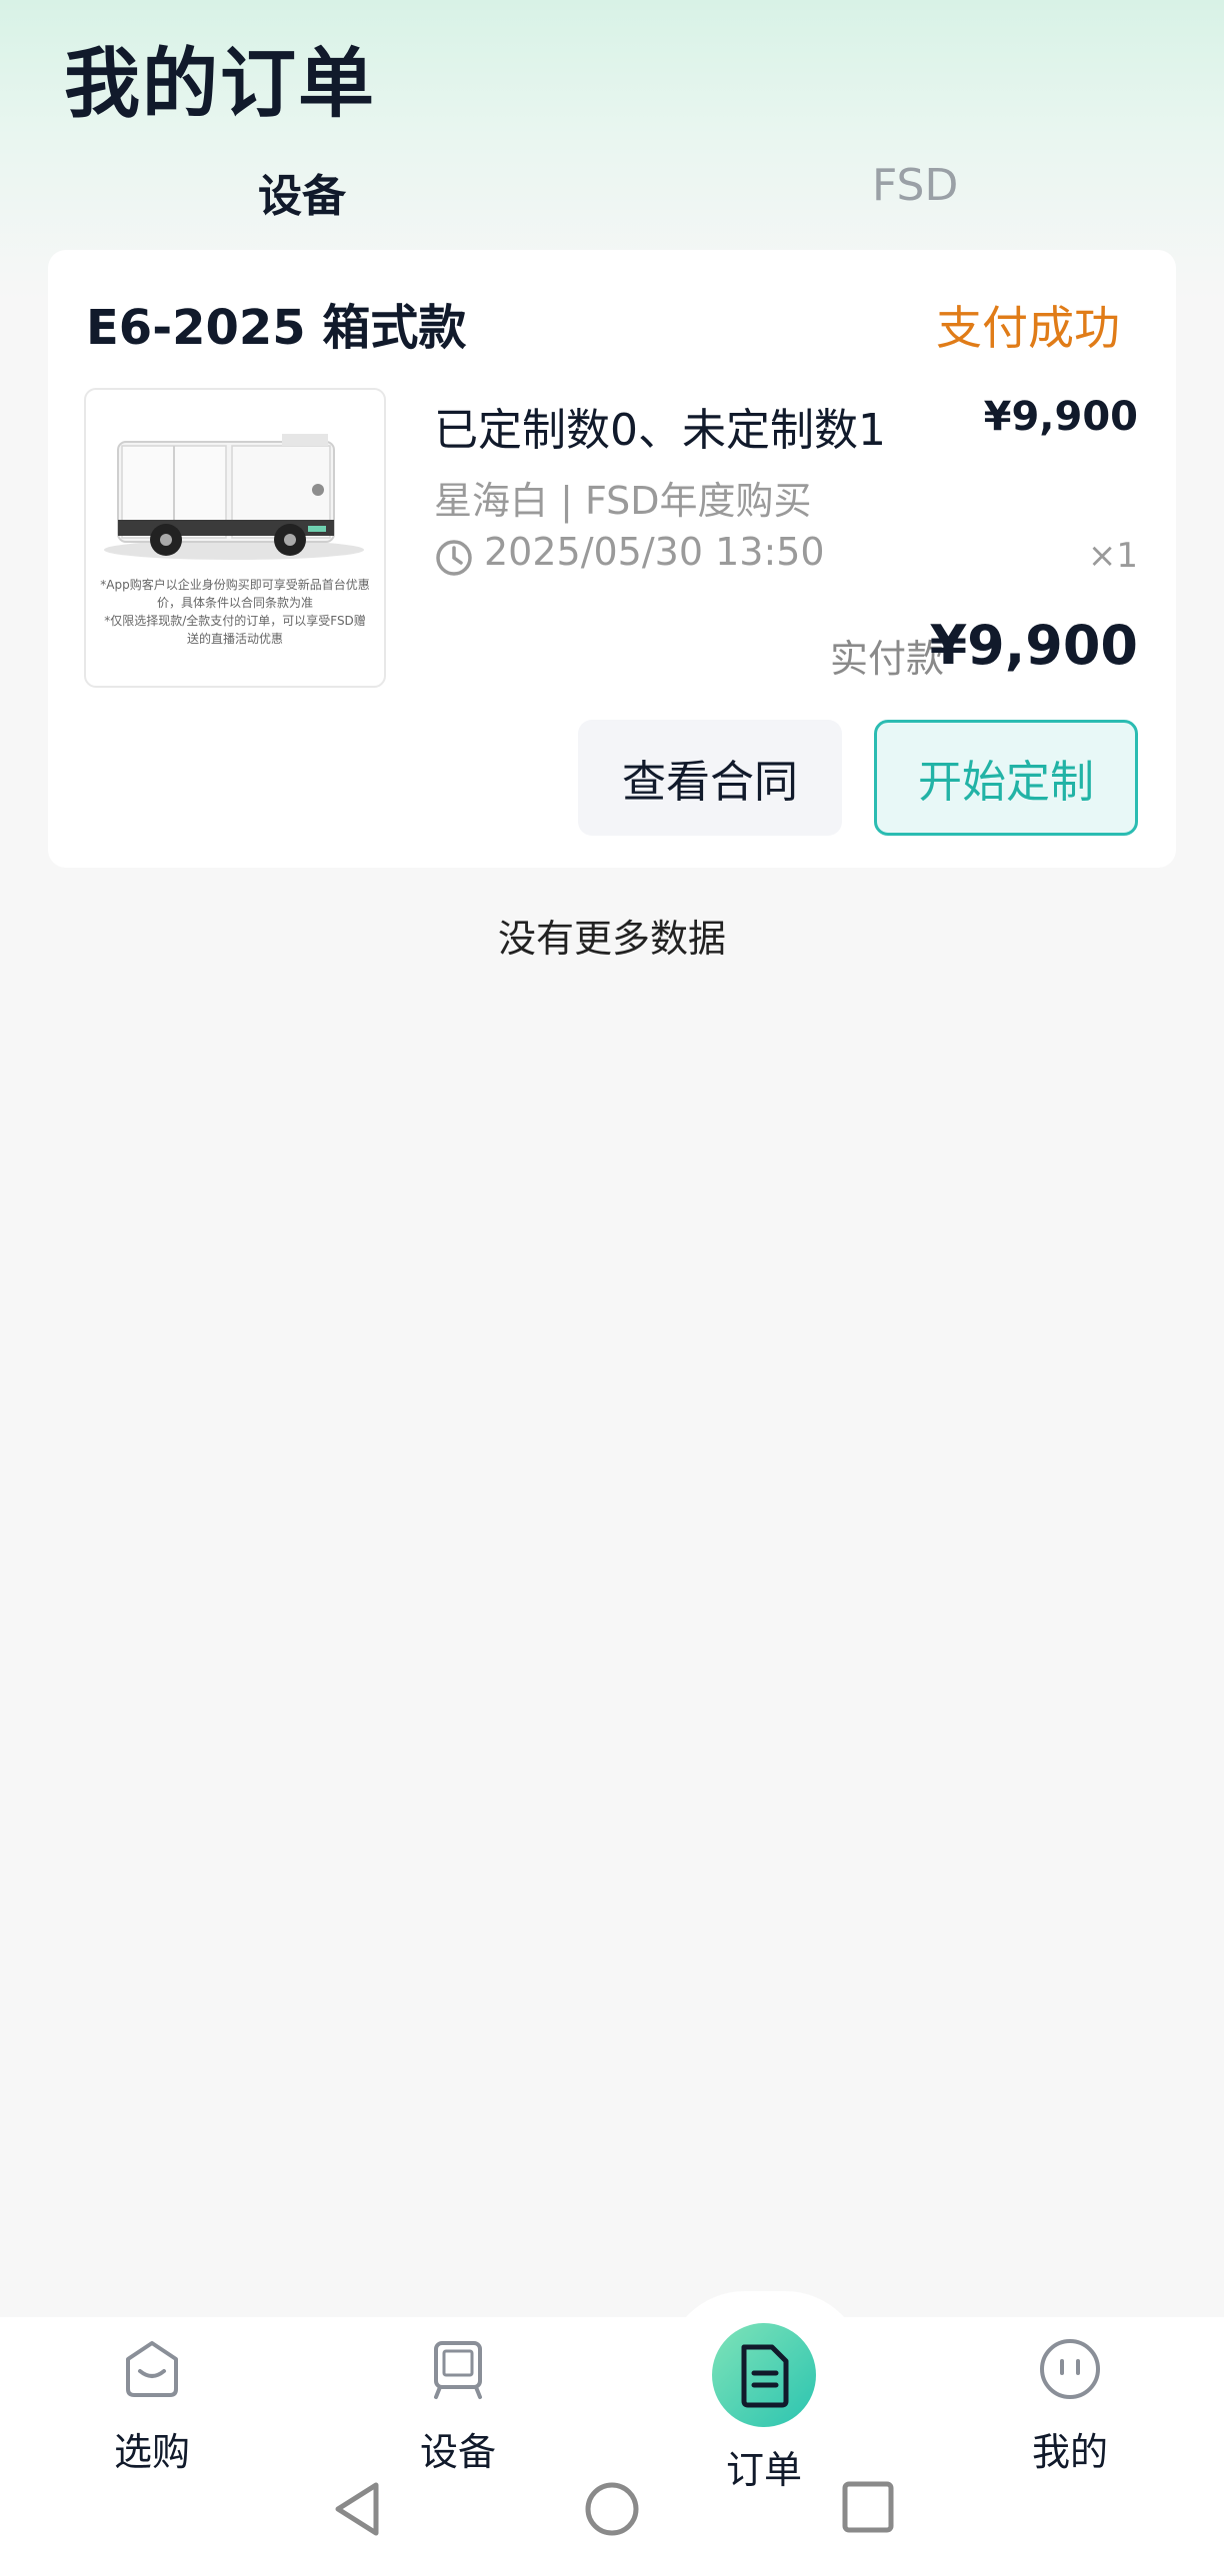  What do you see at coordinates (764, 2375) in the screenshot?
I see `order-document-icon` at bounding box center [764, 2375].